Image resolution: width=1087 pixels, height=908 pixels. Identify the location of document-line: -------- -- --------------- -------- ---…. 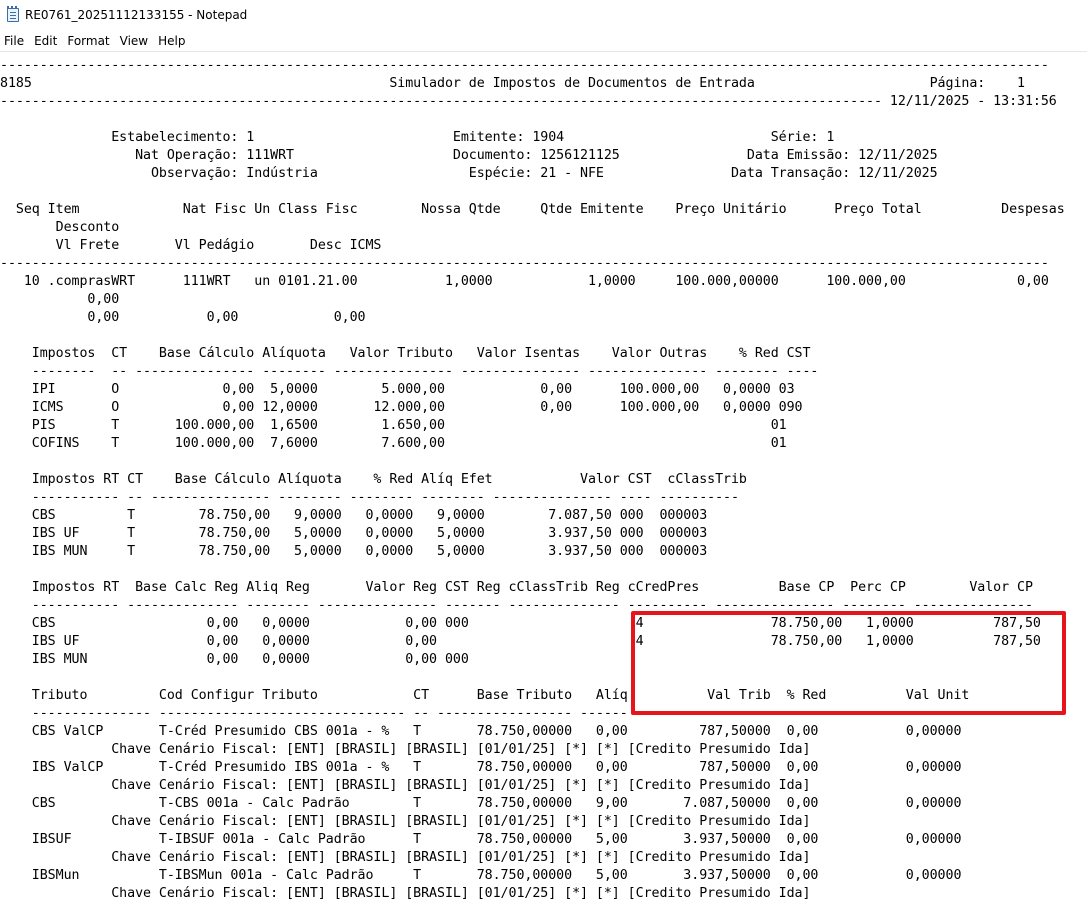
(409, 371).